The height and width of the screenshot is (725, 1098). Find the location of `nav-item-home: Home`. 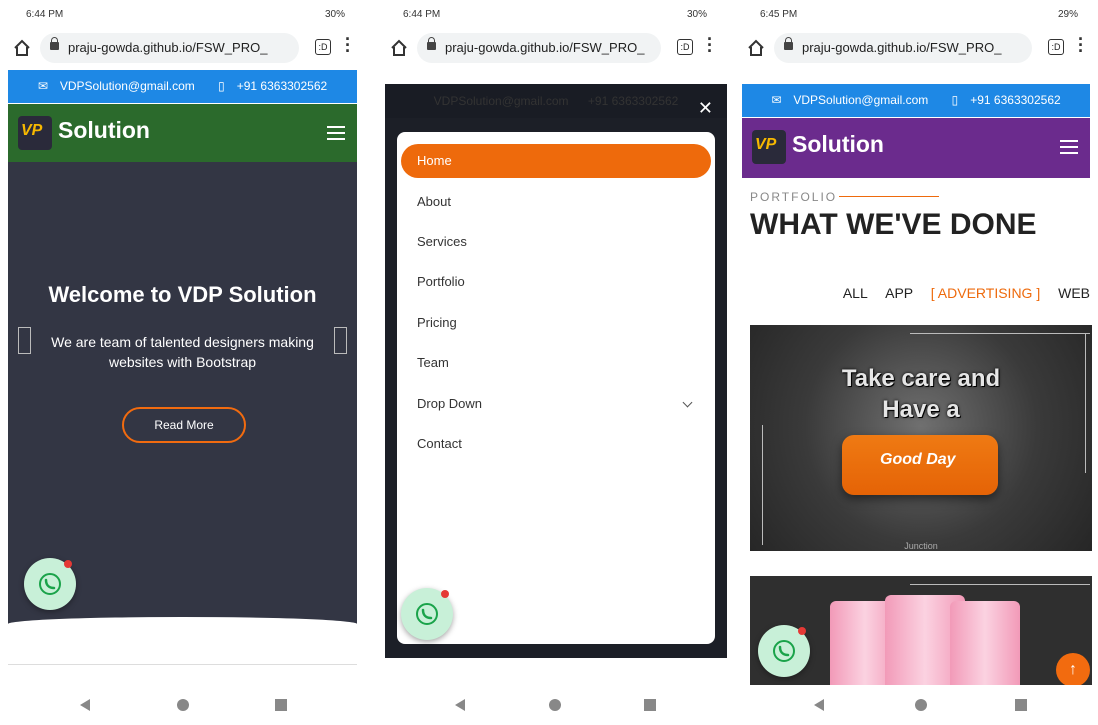

nav-item-home: Home is located at coordinates (556, 161).